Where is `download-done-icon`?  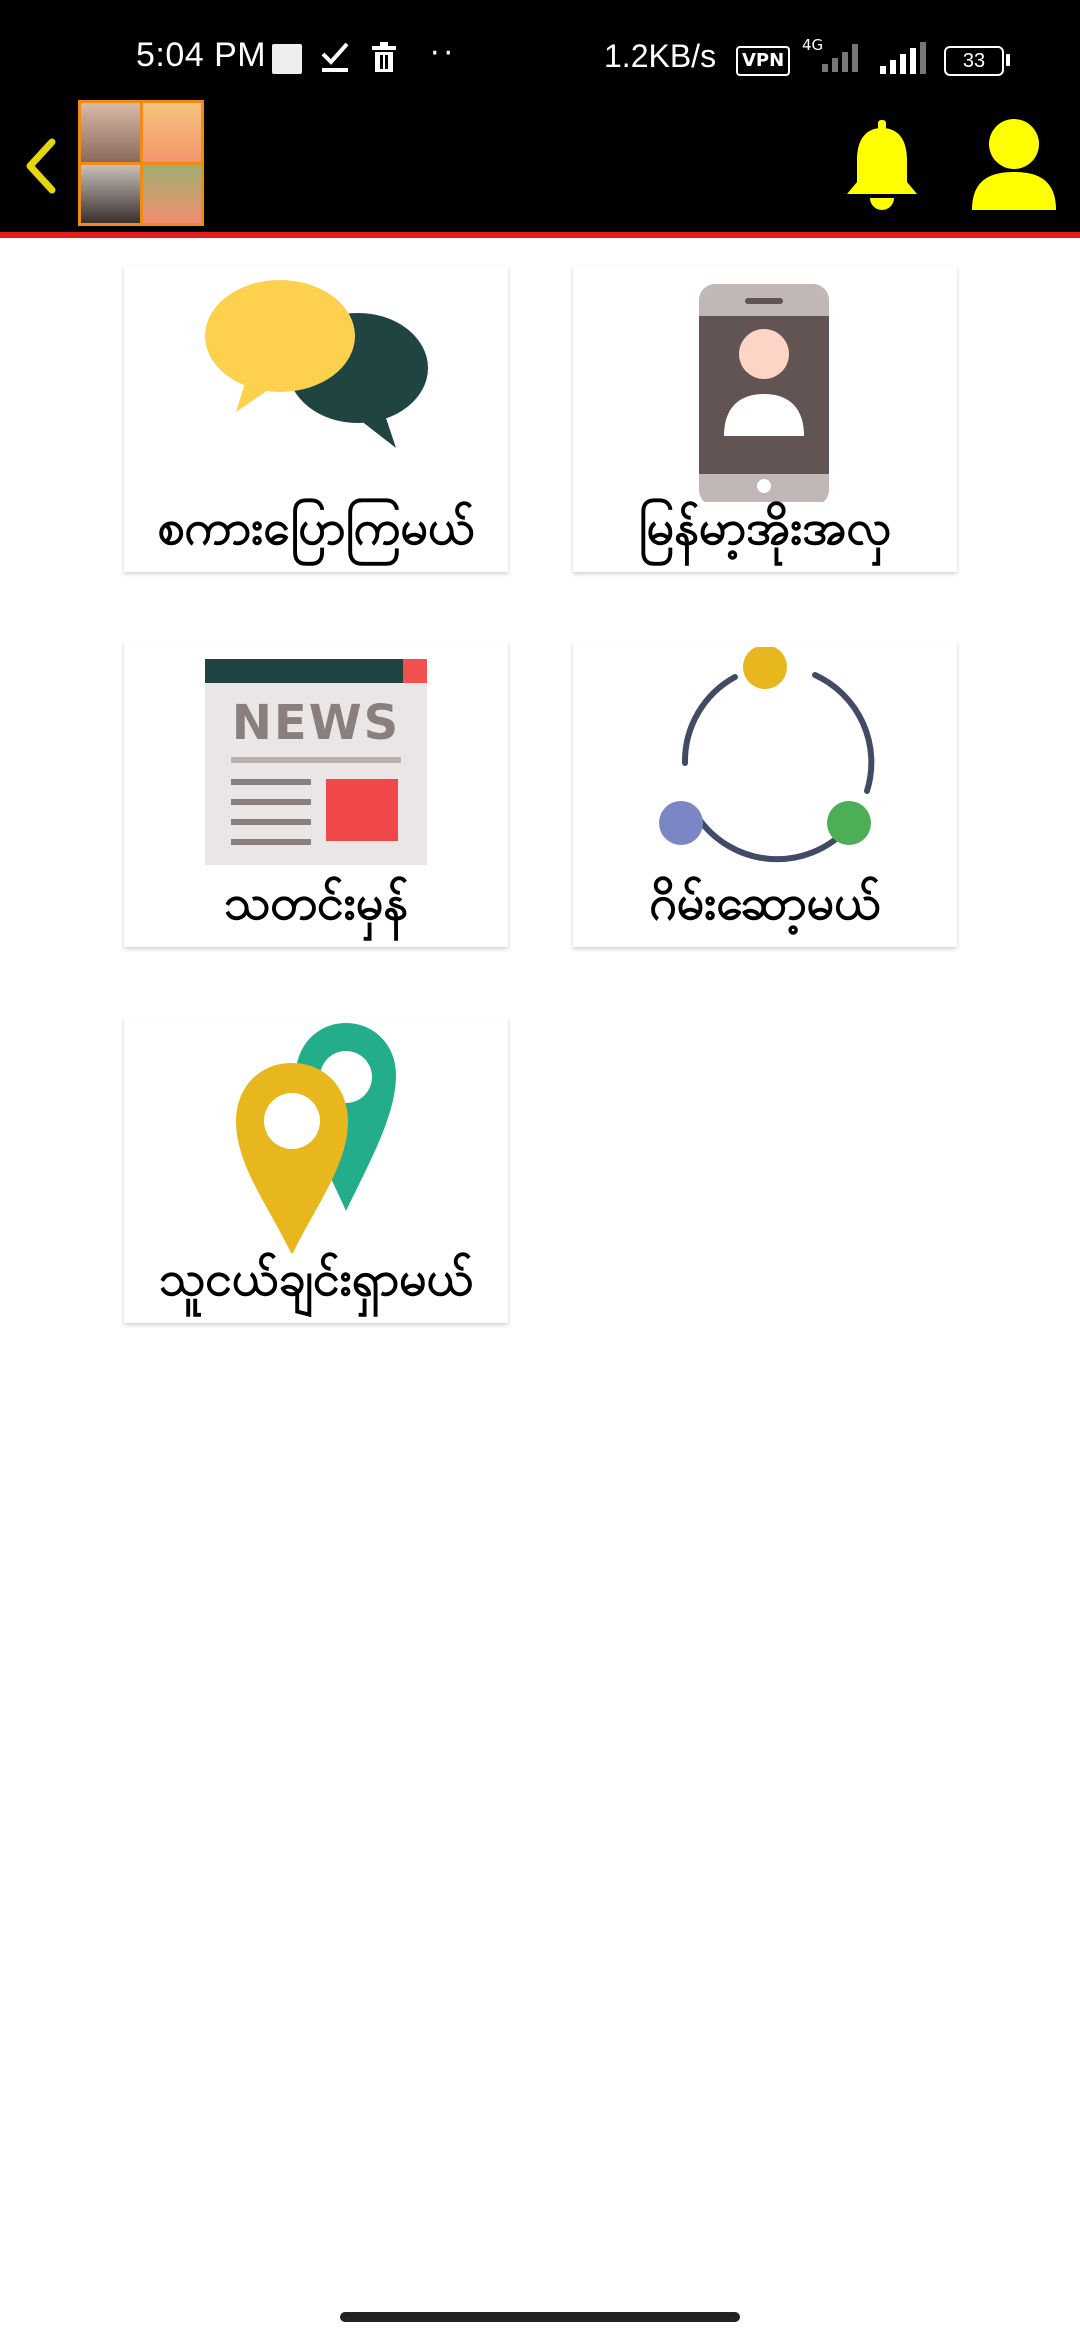
download-done-icon is located at coordinates (335, 59).